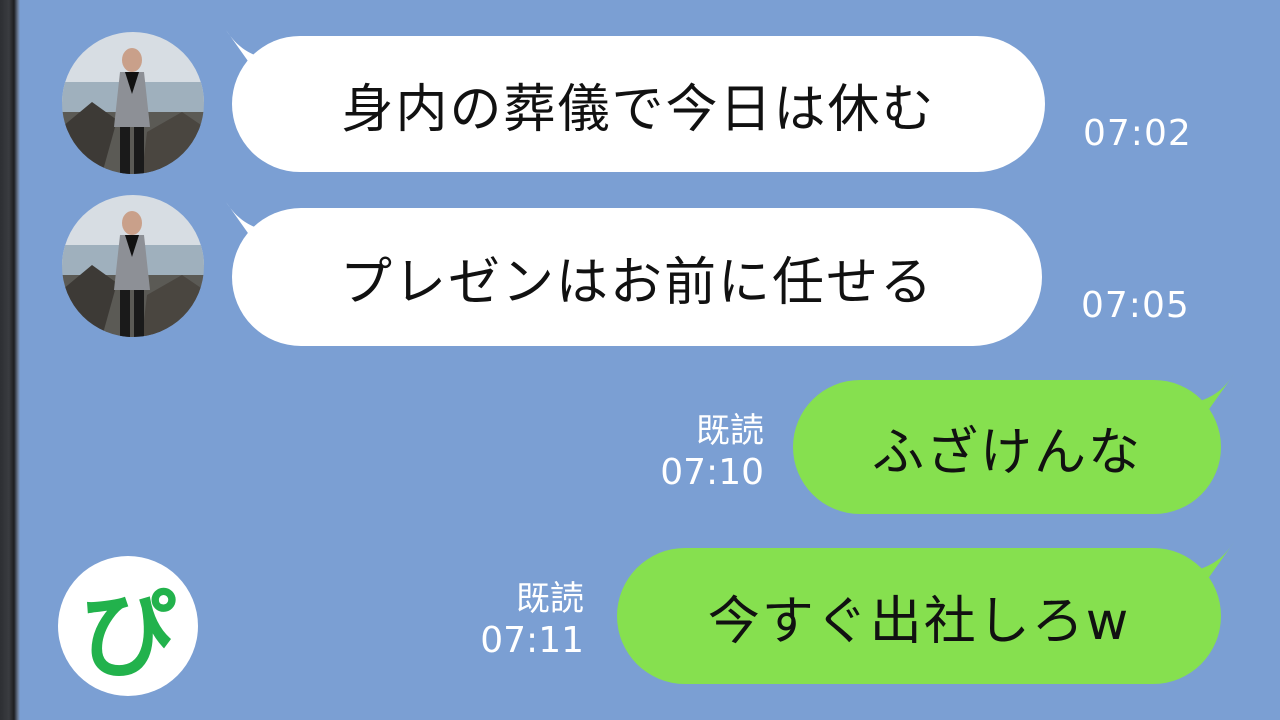  Describe the element at coordinates (532, 640) in the screenshot. I see `message-timestamp: 07:11` at that location.